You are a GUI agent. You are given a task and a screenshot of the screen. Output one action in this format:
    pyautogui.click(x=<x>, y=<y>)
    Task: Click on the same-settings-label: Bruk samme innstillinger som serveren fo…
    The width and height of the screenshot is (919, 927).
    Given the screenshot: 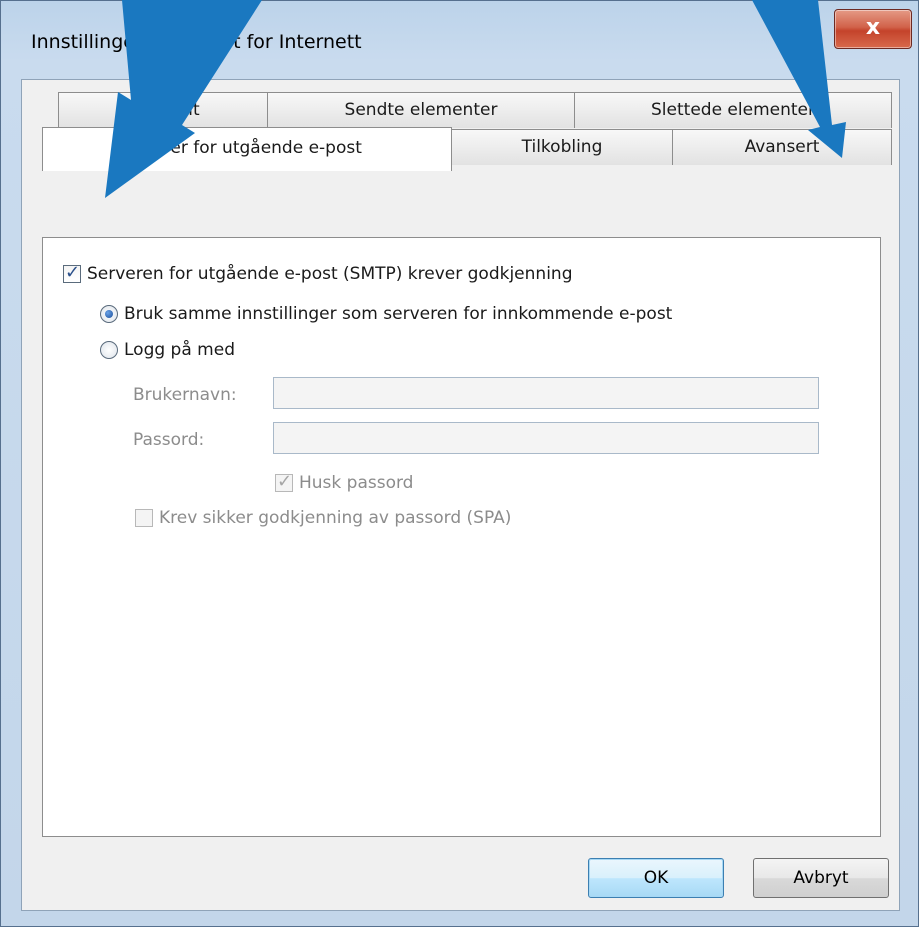 What is the action you would take?
    pyautogui.click(x=398, y=314)
    